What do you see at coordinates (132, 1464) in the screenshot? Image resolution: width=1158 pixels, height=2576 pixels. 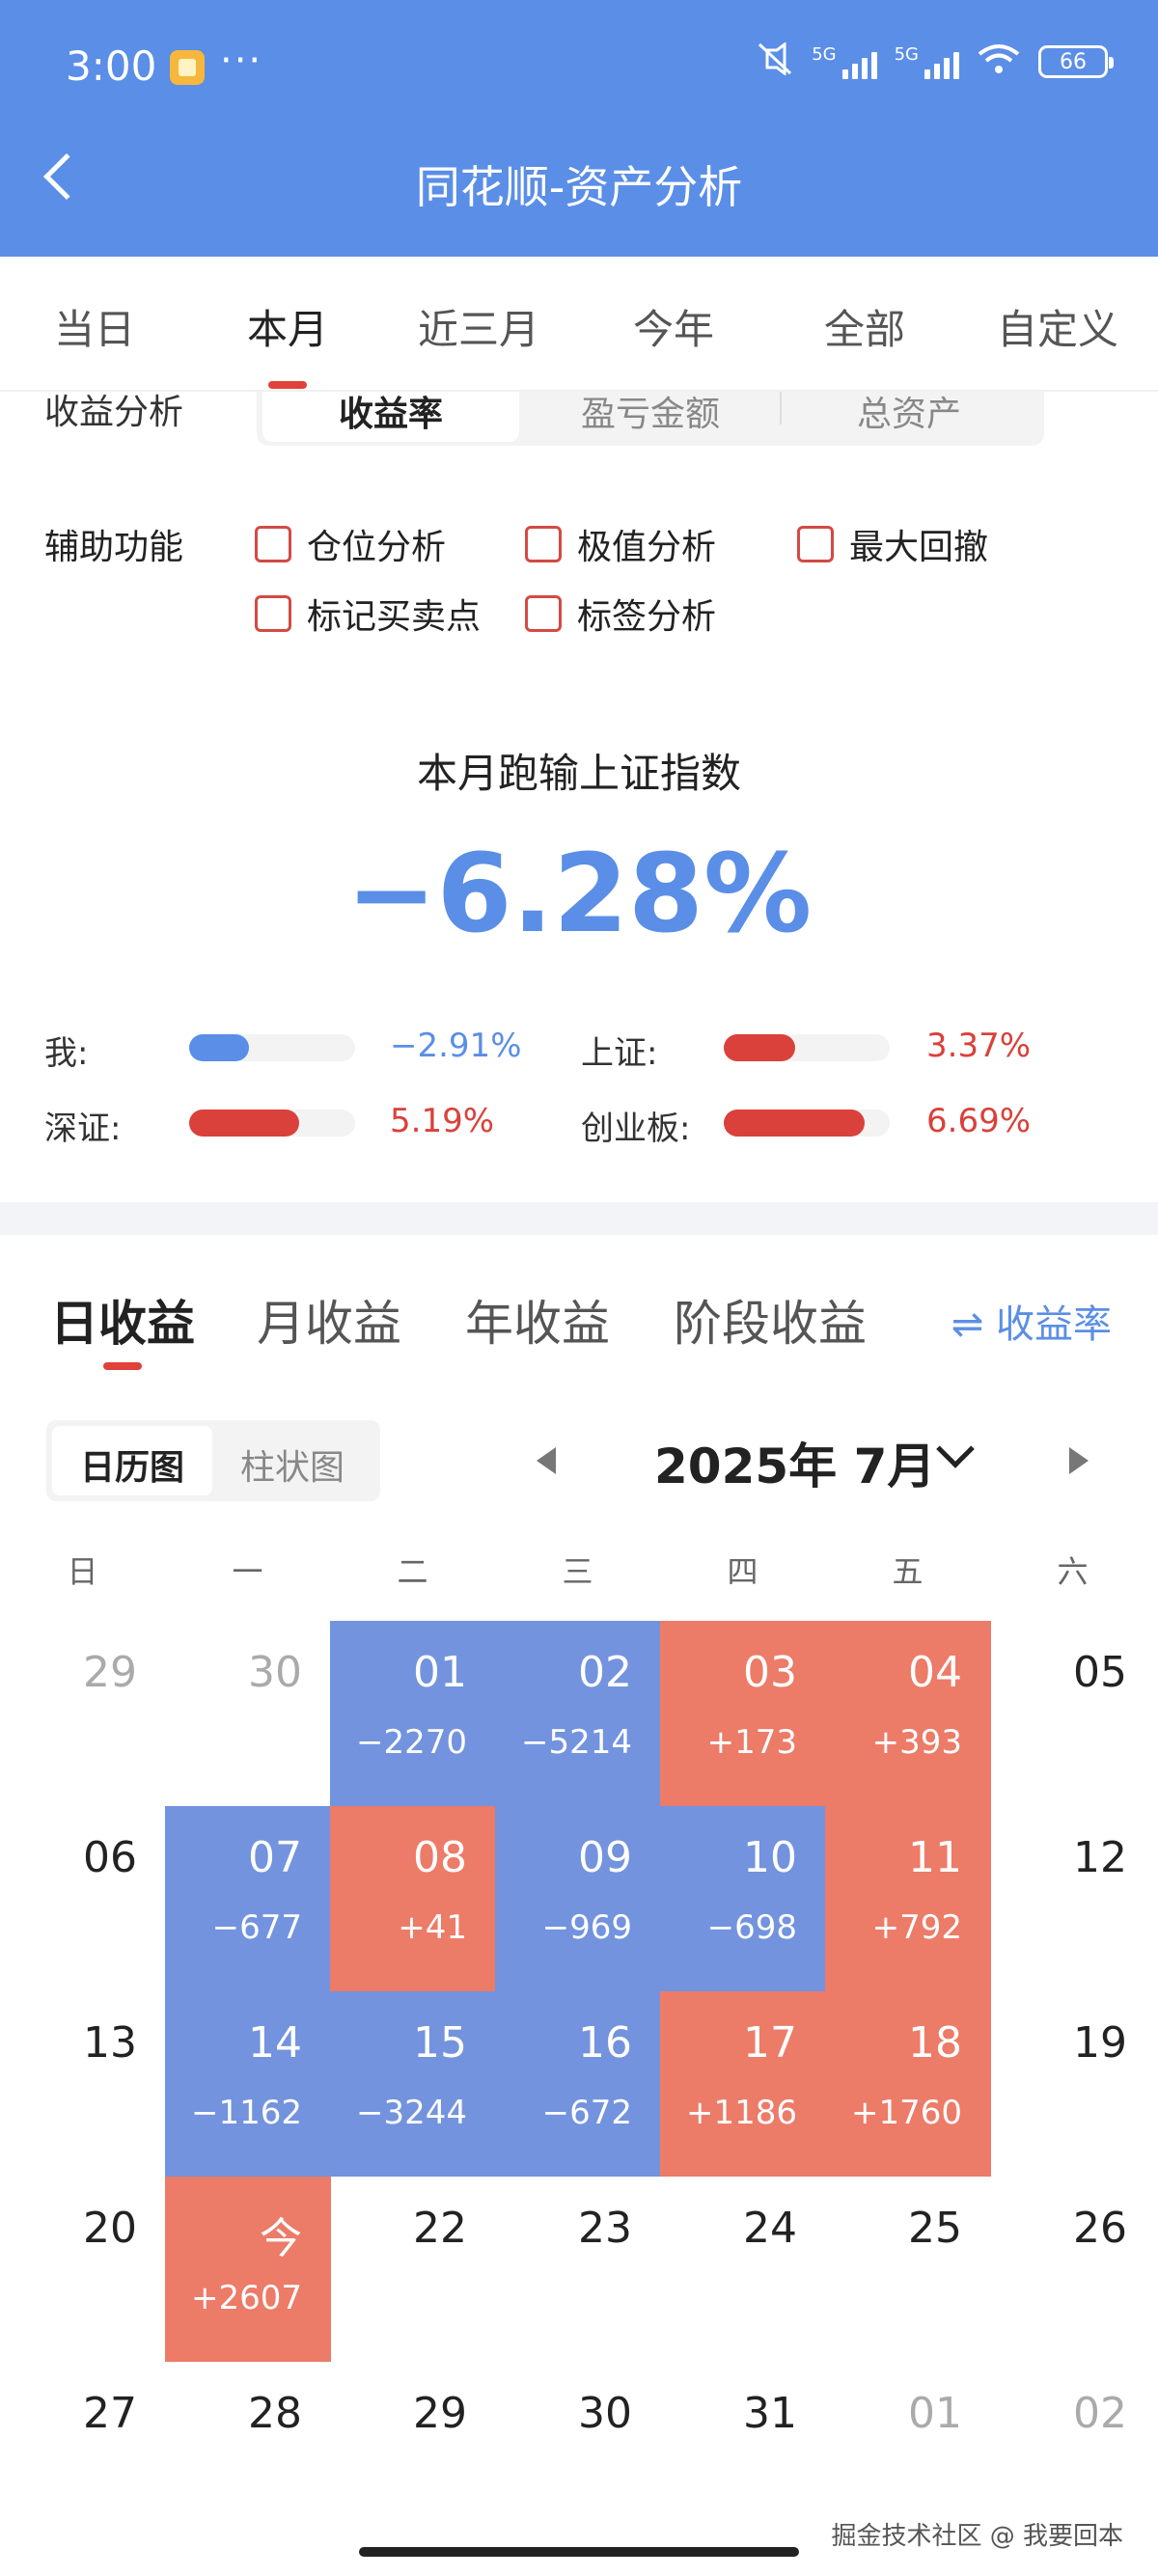 I see `view-calendar: 日历图` at bounding box center [132, 1464].